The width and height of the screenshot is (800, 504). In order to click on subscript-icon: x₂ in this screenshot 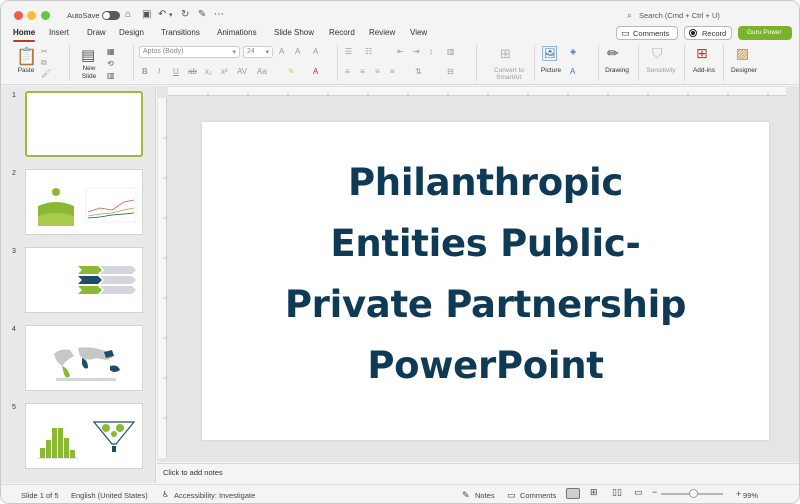, I will do `click(208, 71)`.